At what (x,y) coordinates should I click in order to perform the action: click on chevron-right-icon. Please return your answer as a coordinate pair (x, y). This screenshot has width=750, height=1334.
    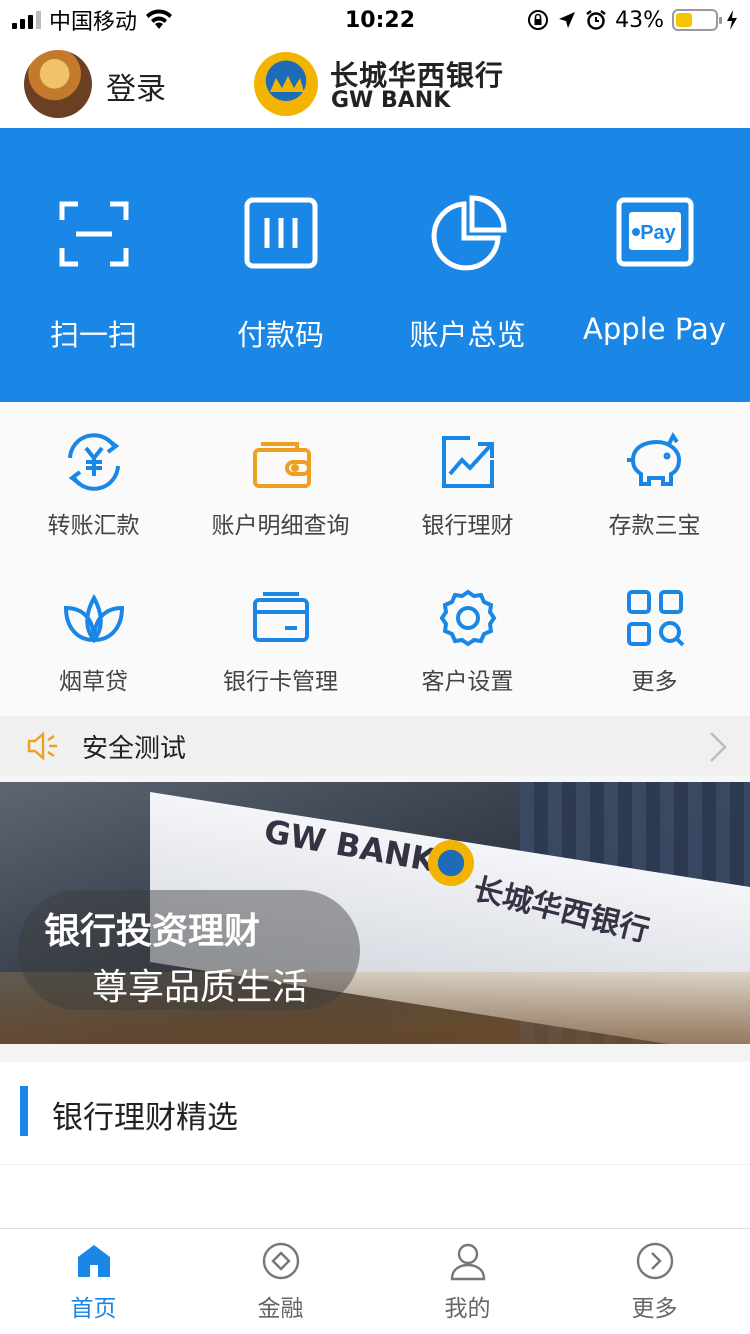
    Looking at the image, I should click on (718, 747).